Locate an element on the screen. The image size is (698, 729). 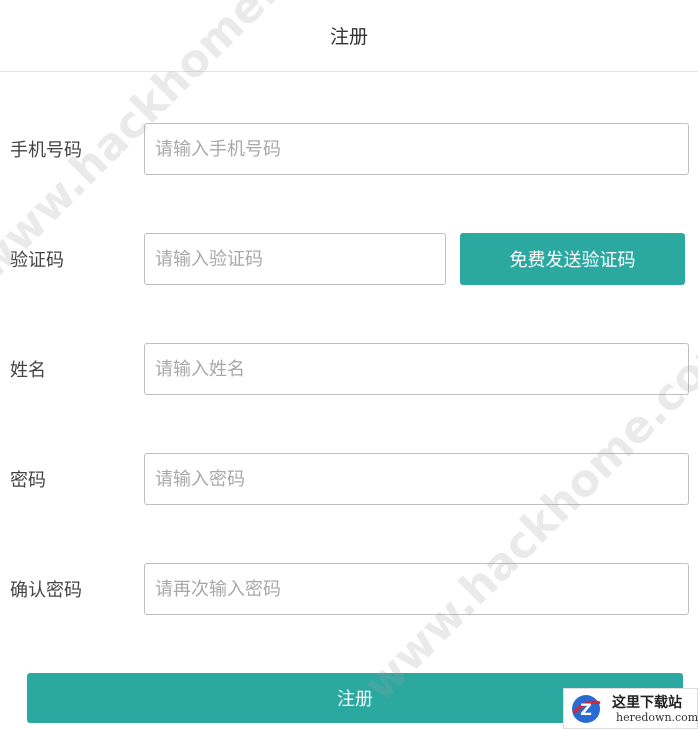
site-logo: Z 这里下载站 heredown.com is located at coordinates (630, 708).